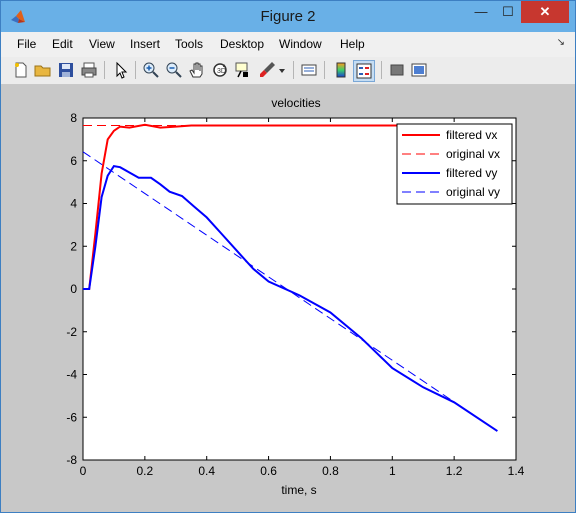 The width and height of the screenshot is (576, 513). What do you see at coordinates (282, 70) in the screenshot?
I see `brush-dropdown-icon` at bounding box center [282, 70].